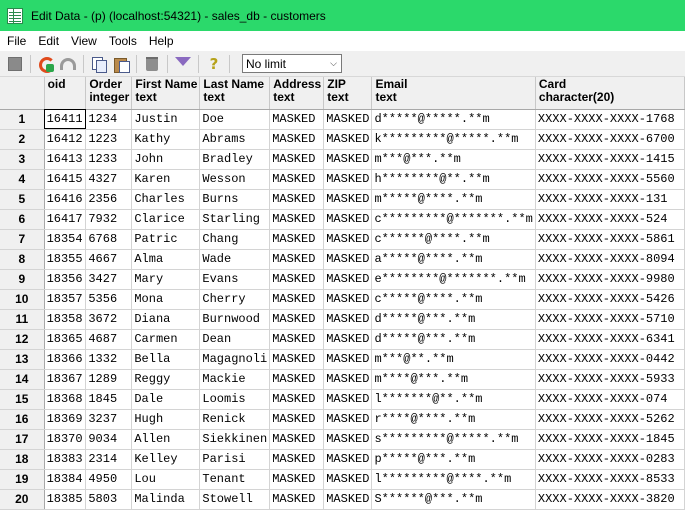 The width and height of the screenshot is (685, 513). What do you see at coordinates (610, 479) in the screenshot?
I see `card-cell: XXXX-XXXX-XXXX-8533` at bounding box center [610, 479].